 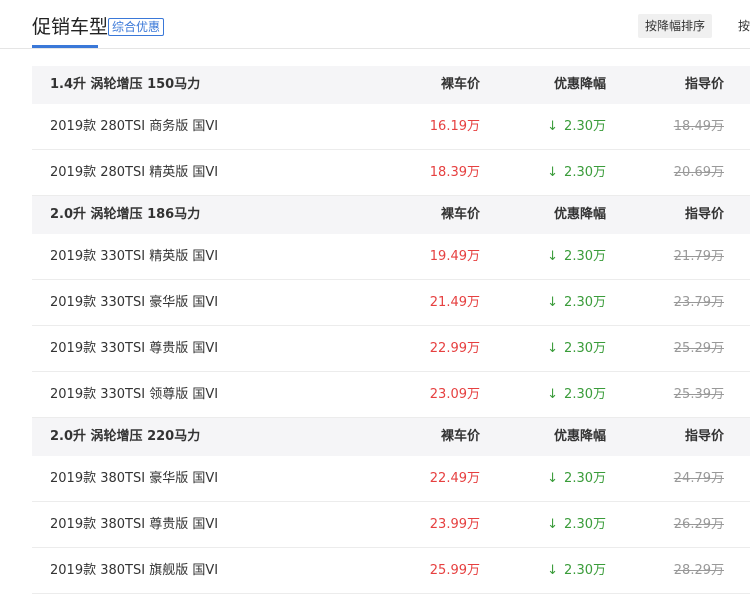 I want to click on sort-button-partial: 按, so click(x=744, y=26).